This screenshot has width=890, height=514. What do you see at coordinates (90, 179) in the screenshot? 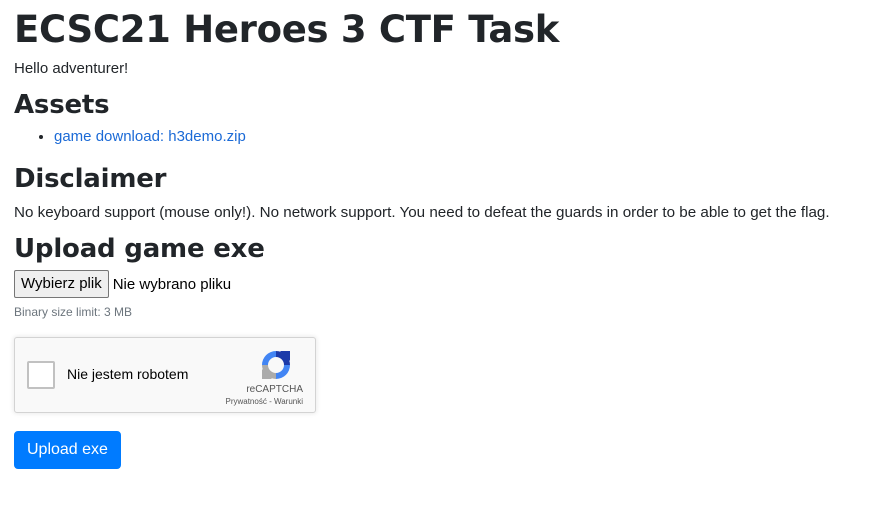
I see `disclaimer-heading: Disclaimer` at bounding box center [90, 179].